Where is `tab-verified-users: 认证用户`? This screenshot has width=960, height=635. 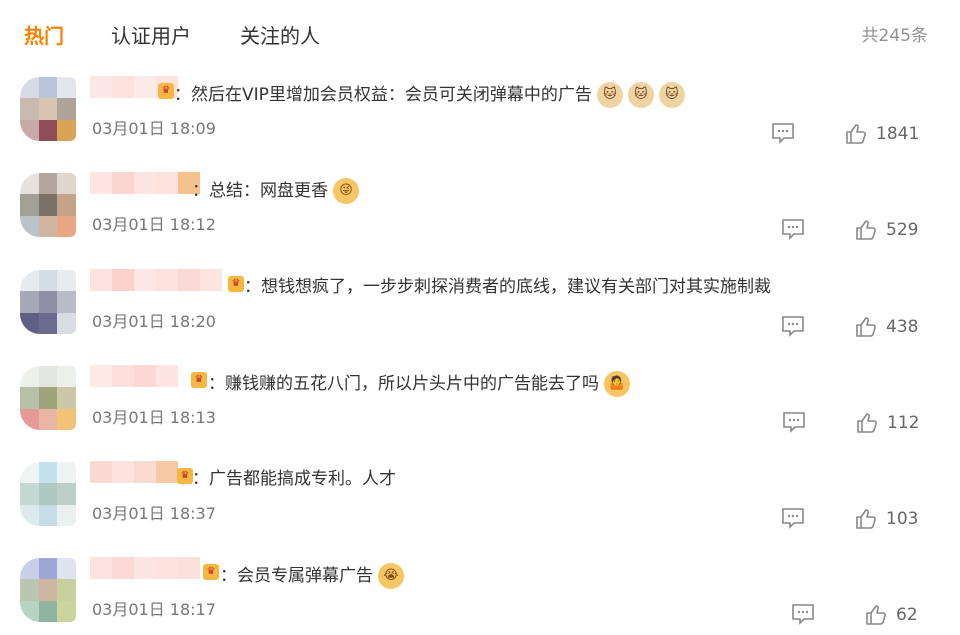 tab-verified-users: 认证用户 is located at coordinates (151, 36).